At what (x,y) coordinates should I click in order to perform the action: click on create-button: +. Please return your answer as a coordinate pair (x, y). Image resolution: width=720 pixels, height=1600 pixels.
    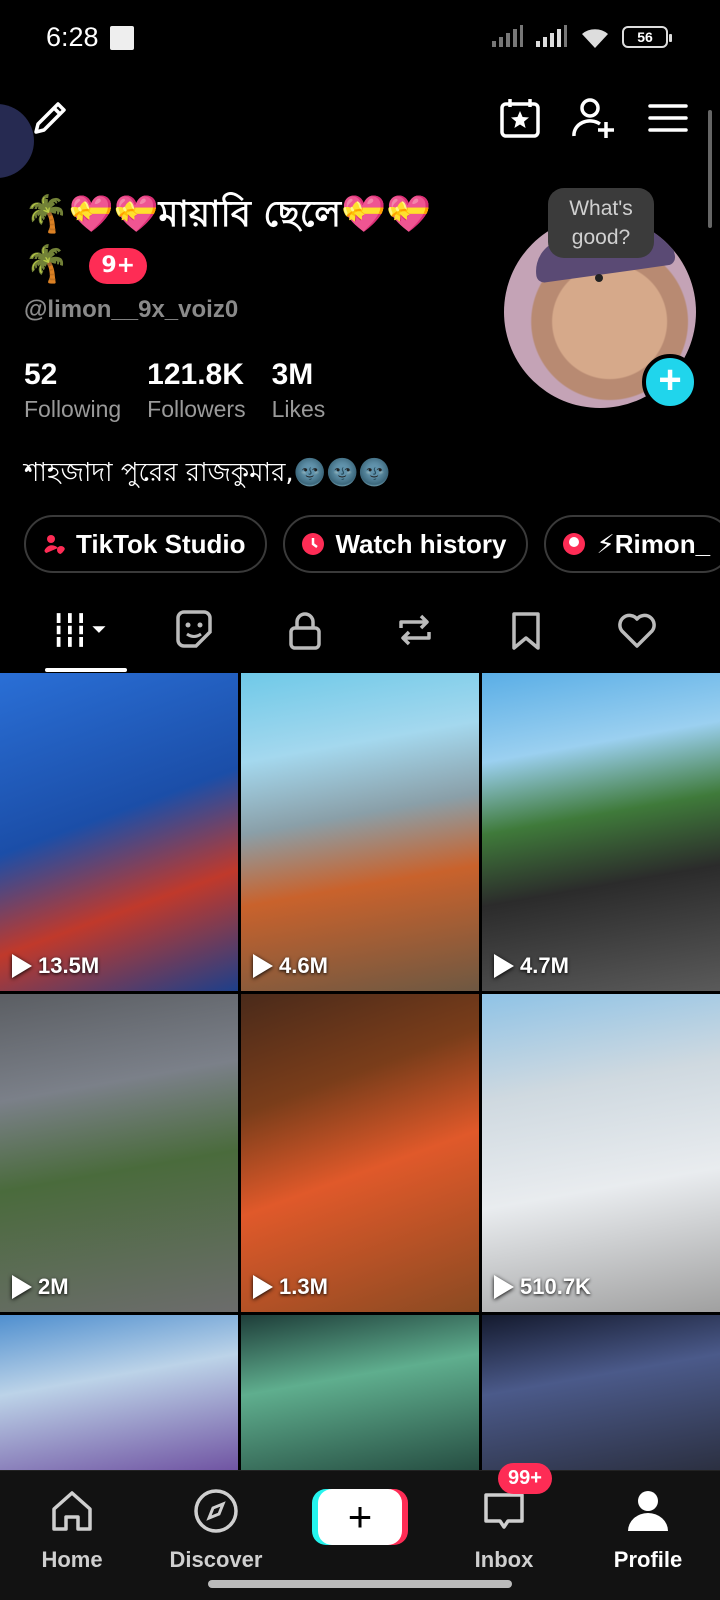
    Looking at the image, I should click on (360, 1517).